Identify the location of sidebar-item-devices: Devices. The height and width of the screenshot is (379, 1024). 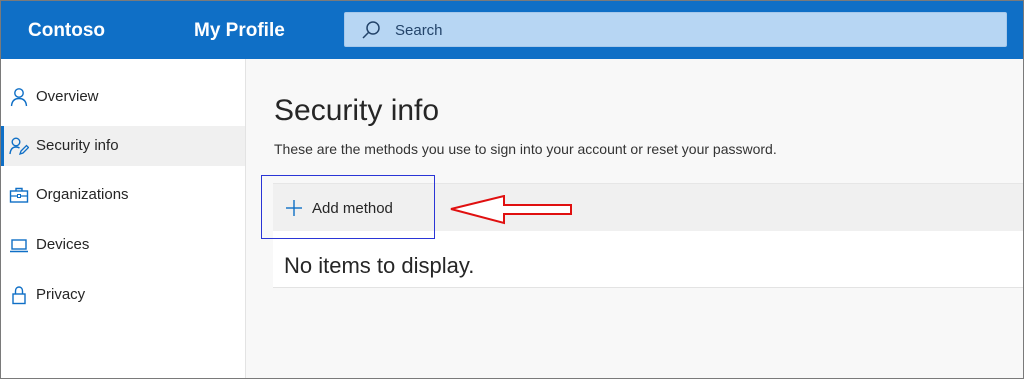
(123, 245).